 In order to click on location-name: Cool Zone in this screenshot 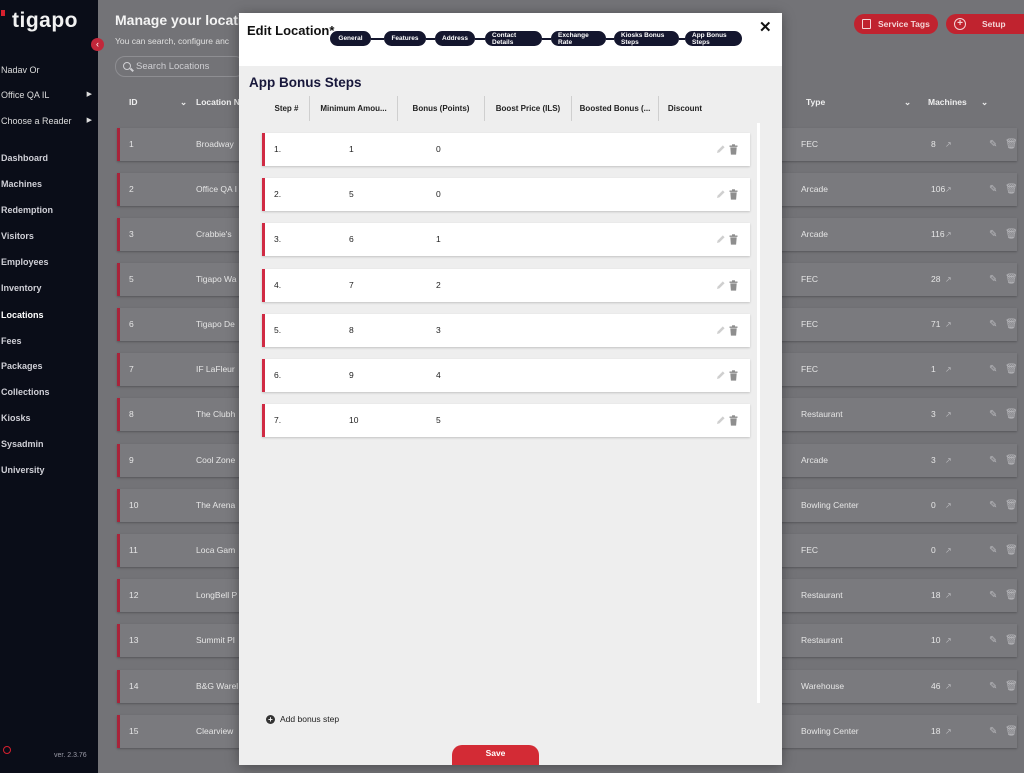, I will do `click(215, 460)`.